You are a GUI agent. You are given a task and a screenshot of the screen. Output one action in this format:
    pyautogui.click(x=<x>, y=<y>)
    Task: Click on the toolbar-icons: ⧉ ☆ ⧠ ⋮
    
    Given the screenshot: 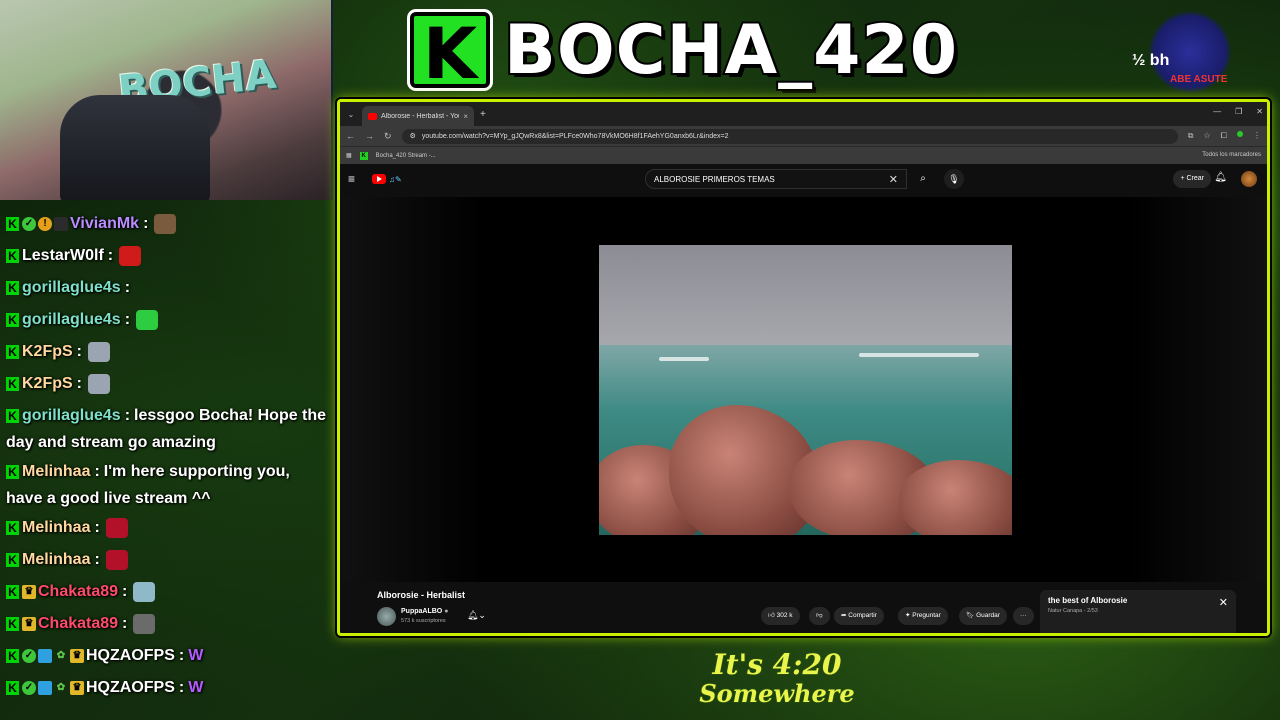 What is the action you would take?
    pyautogui.click(x=1224, y=136)
    